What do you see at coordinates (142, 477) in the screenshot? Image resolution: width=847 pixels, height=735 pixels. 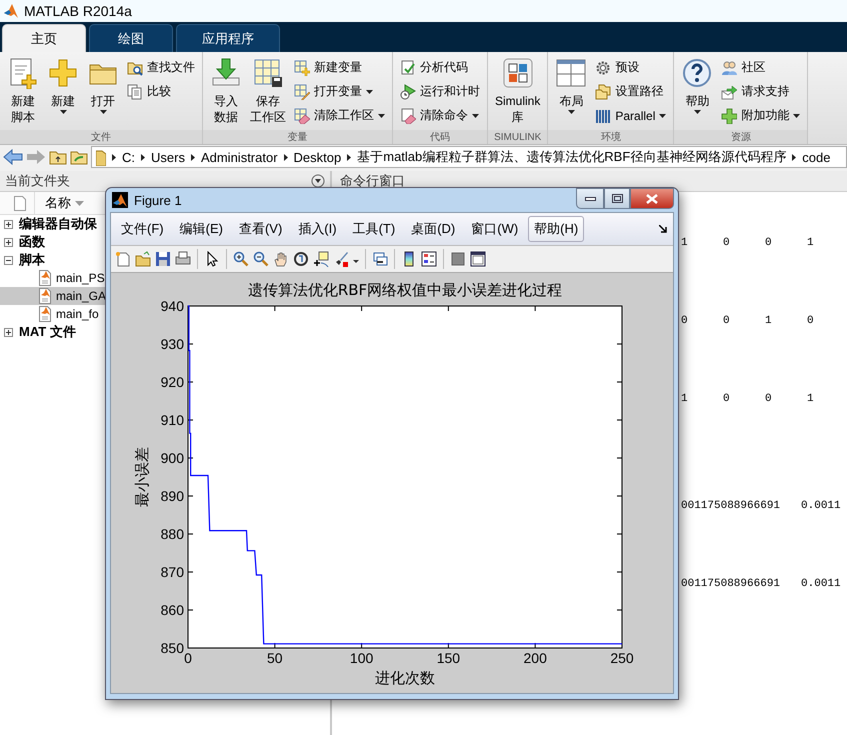 I see `axis-label: 最小误差` at bounding box center [142, 477].